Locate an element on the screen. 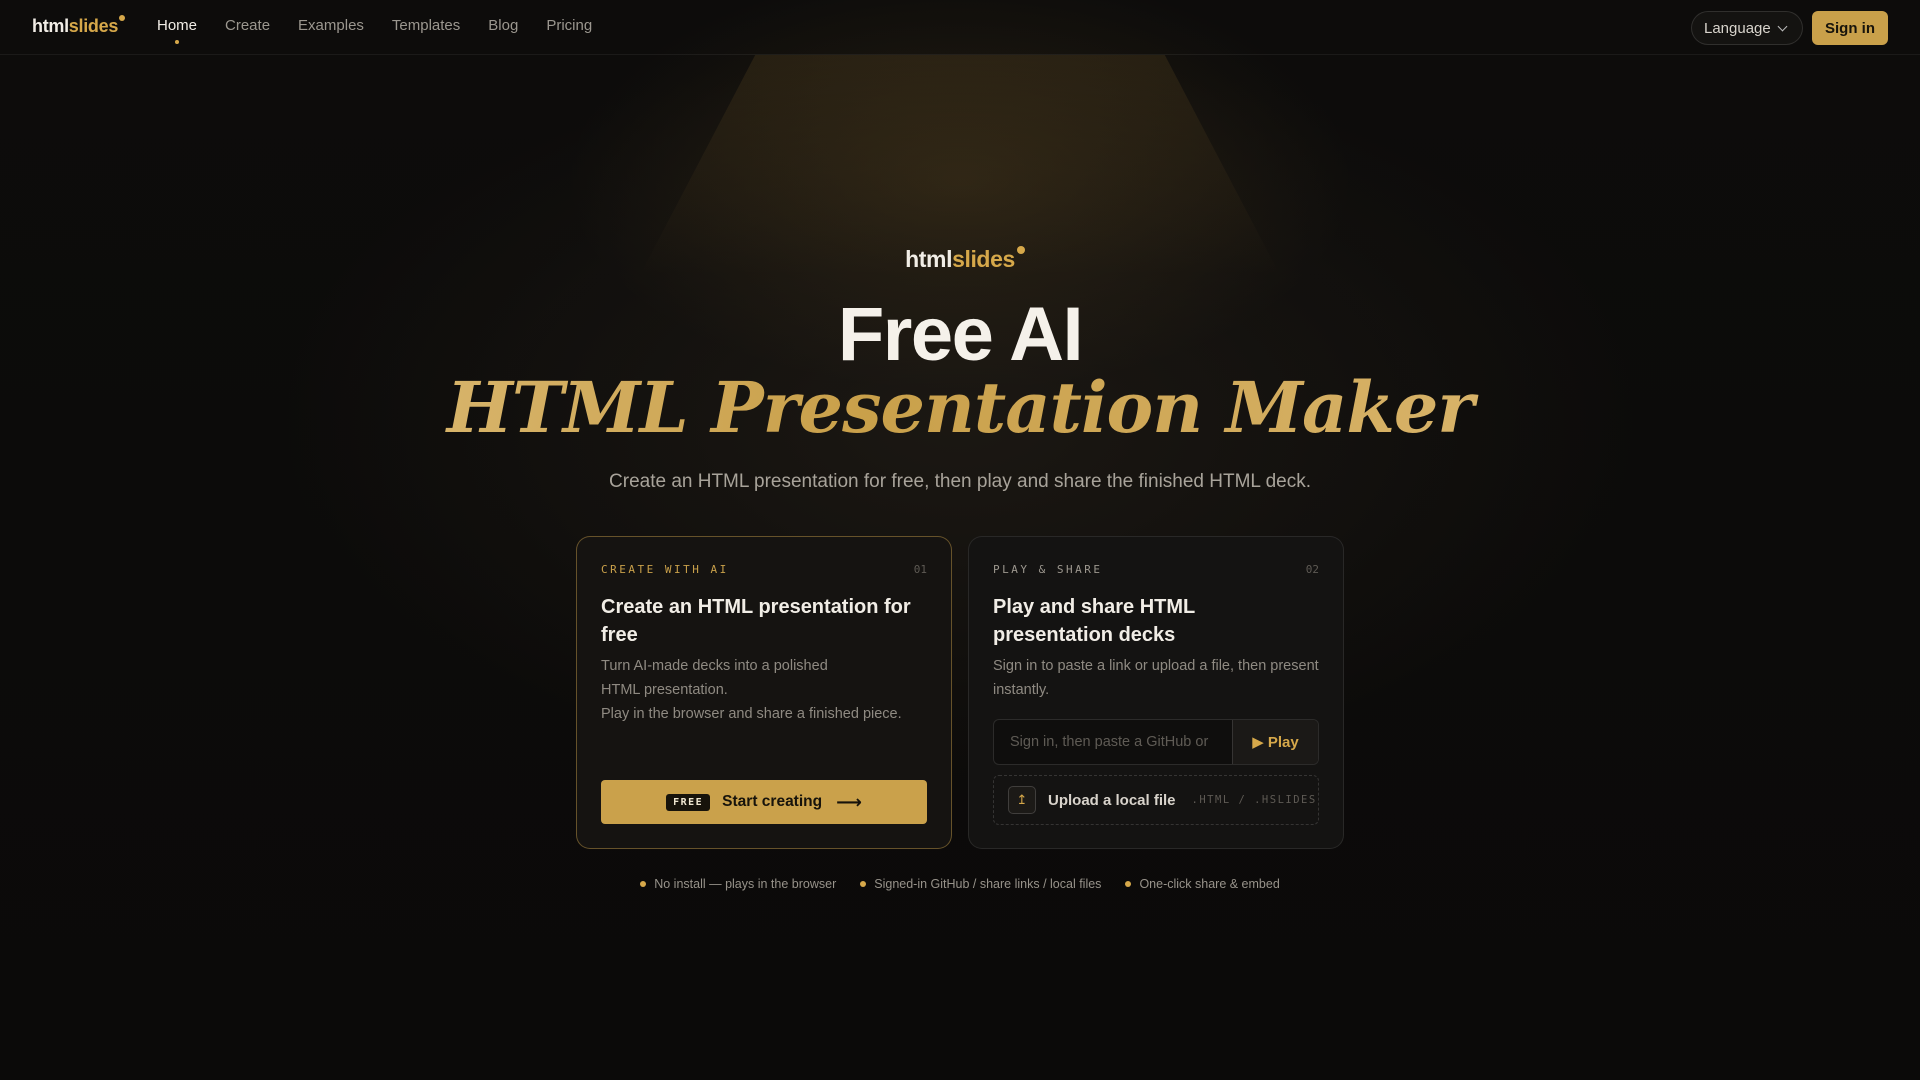 The height and width of the screenshot is (1080, 1920). chevron-down-icon is located at coordinates (1782, 26).